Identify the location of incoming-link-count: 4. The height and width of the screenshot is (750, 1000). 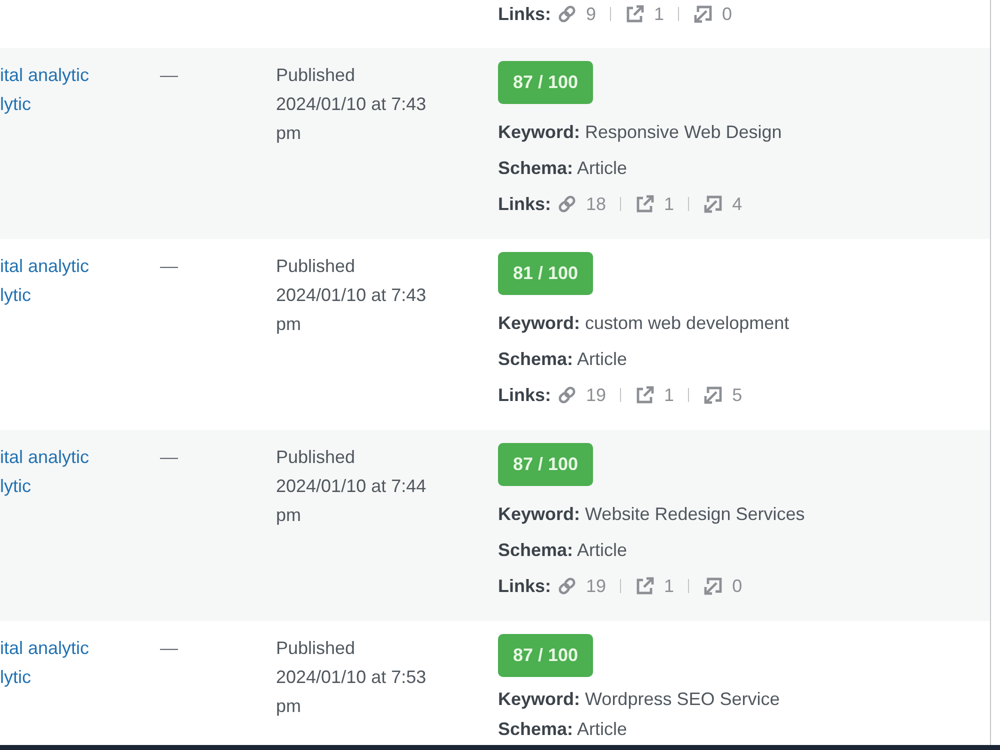
(737, 204).